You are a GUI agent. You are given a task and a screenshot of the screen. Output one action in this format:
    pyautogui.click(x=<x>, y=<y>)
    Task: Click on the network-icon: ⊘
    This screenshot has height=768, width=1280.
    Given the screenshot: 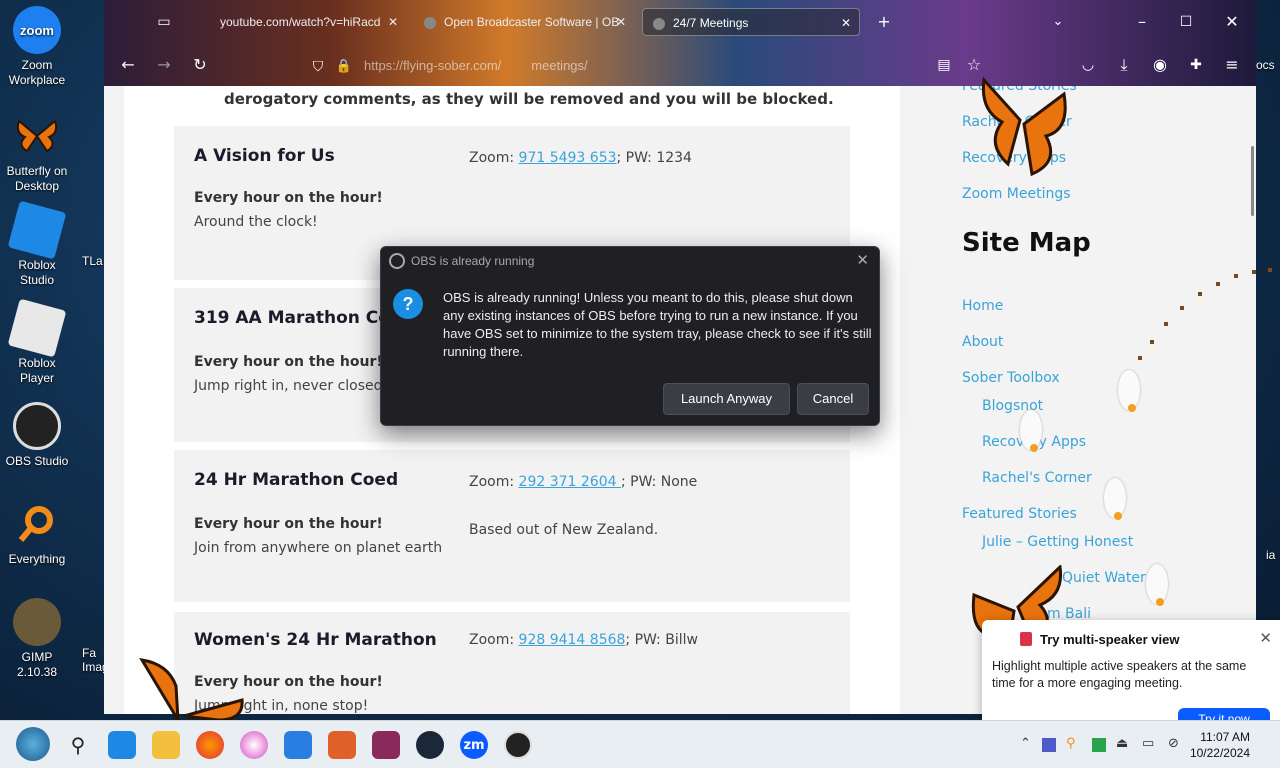 What is the action you would take?
    pyautogui.click(x=1173, y=743)
    